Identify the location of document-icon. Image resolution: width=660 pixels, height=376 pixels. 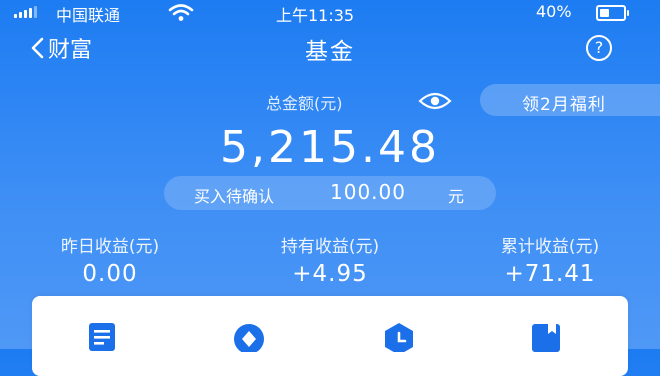
(102, 337).